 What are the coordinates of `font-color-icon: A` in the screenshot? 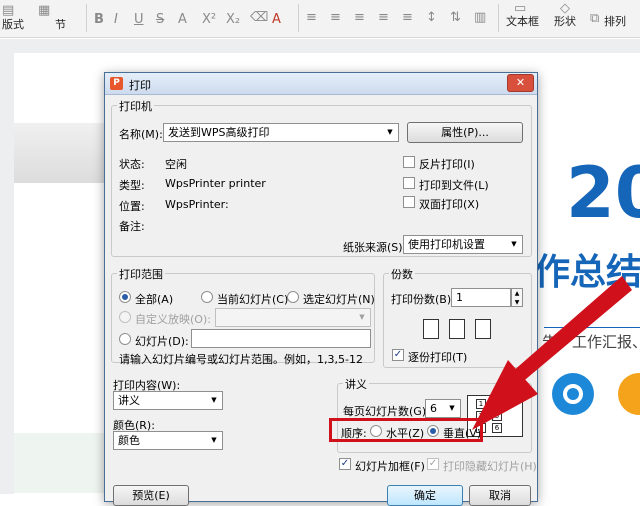 It's located at (276, 19).